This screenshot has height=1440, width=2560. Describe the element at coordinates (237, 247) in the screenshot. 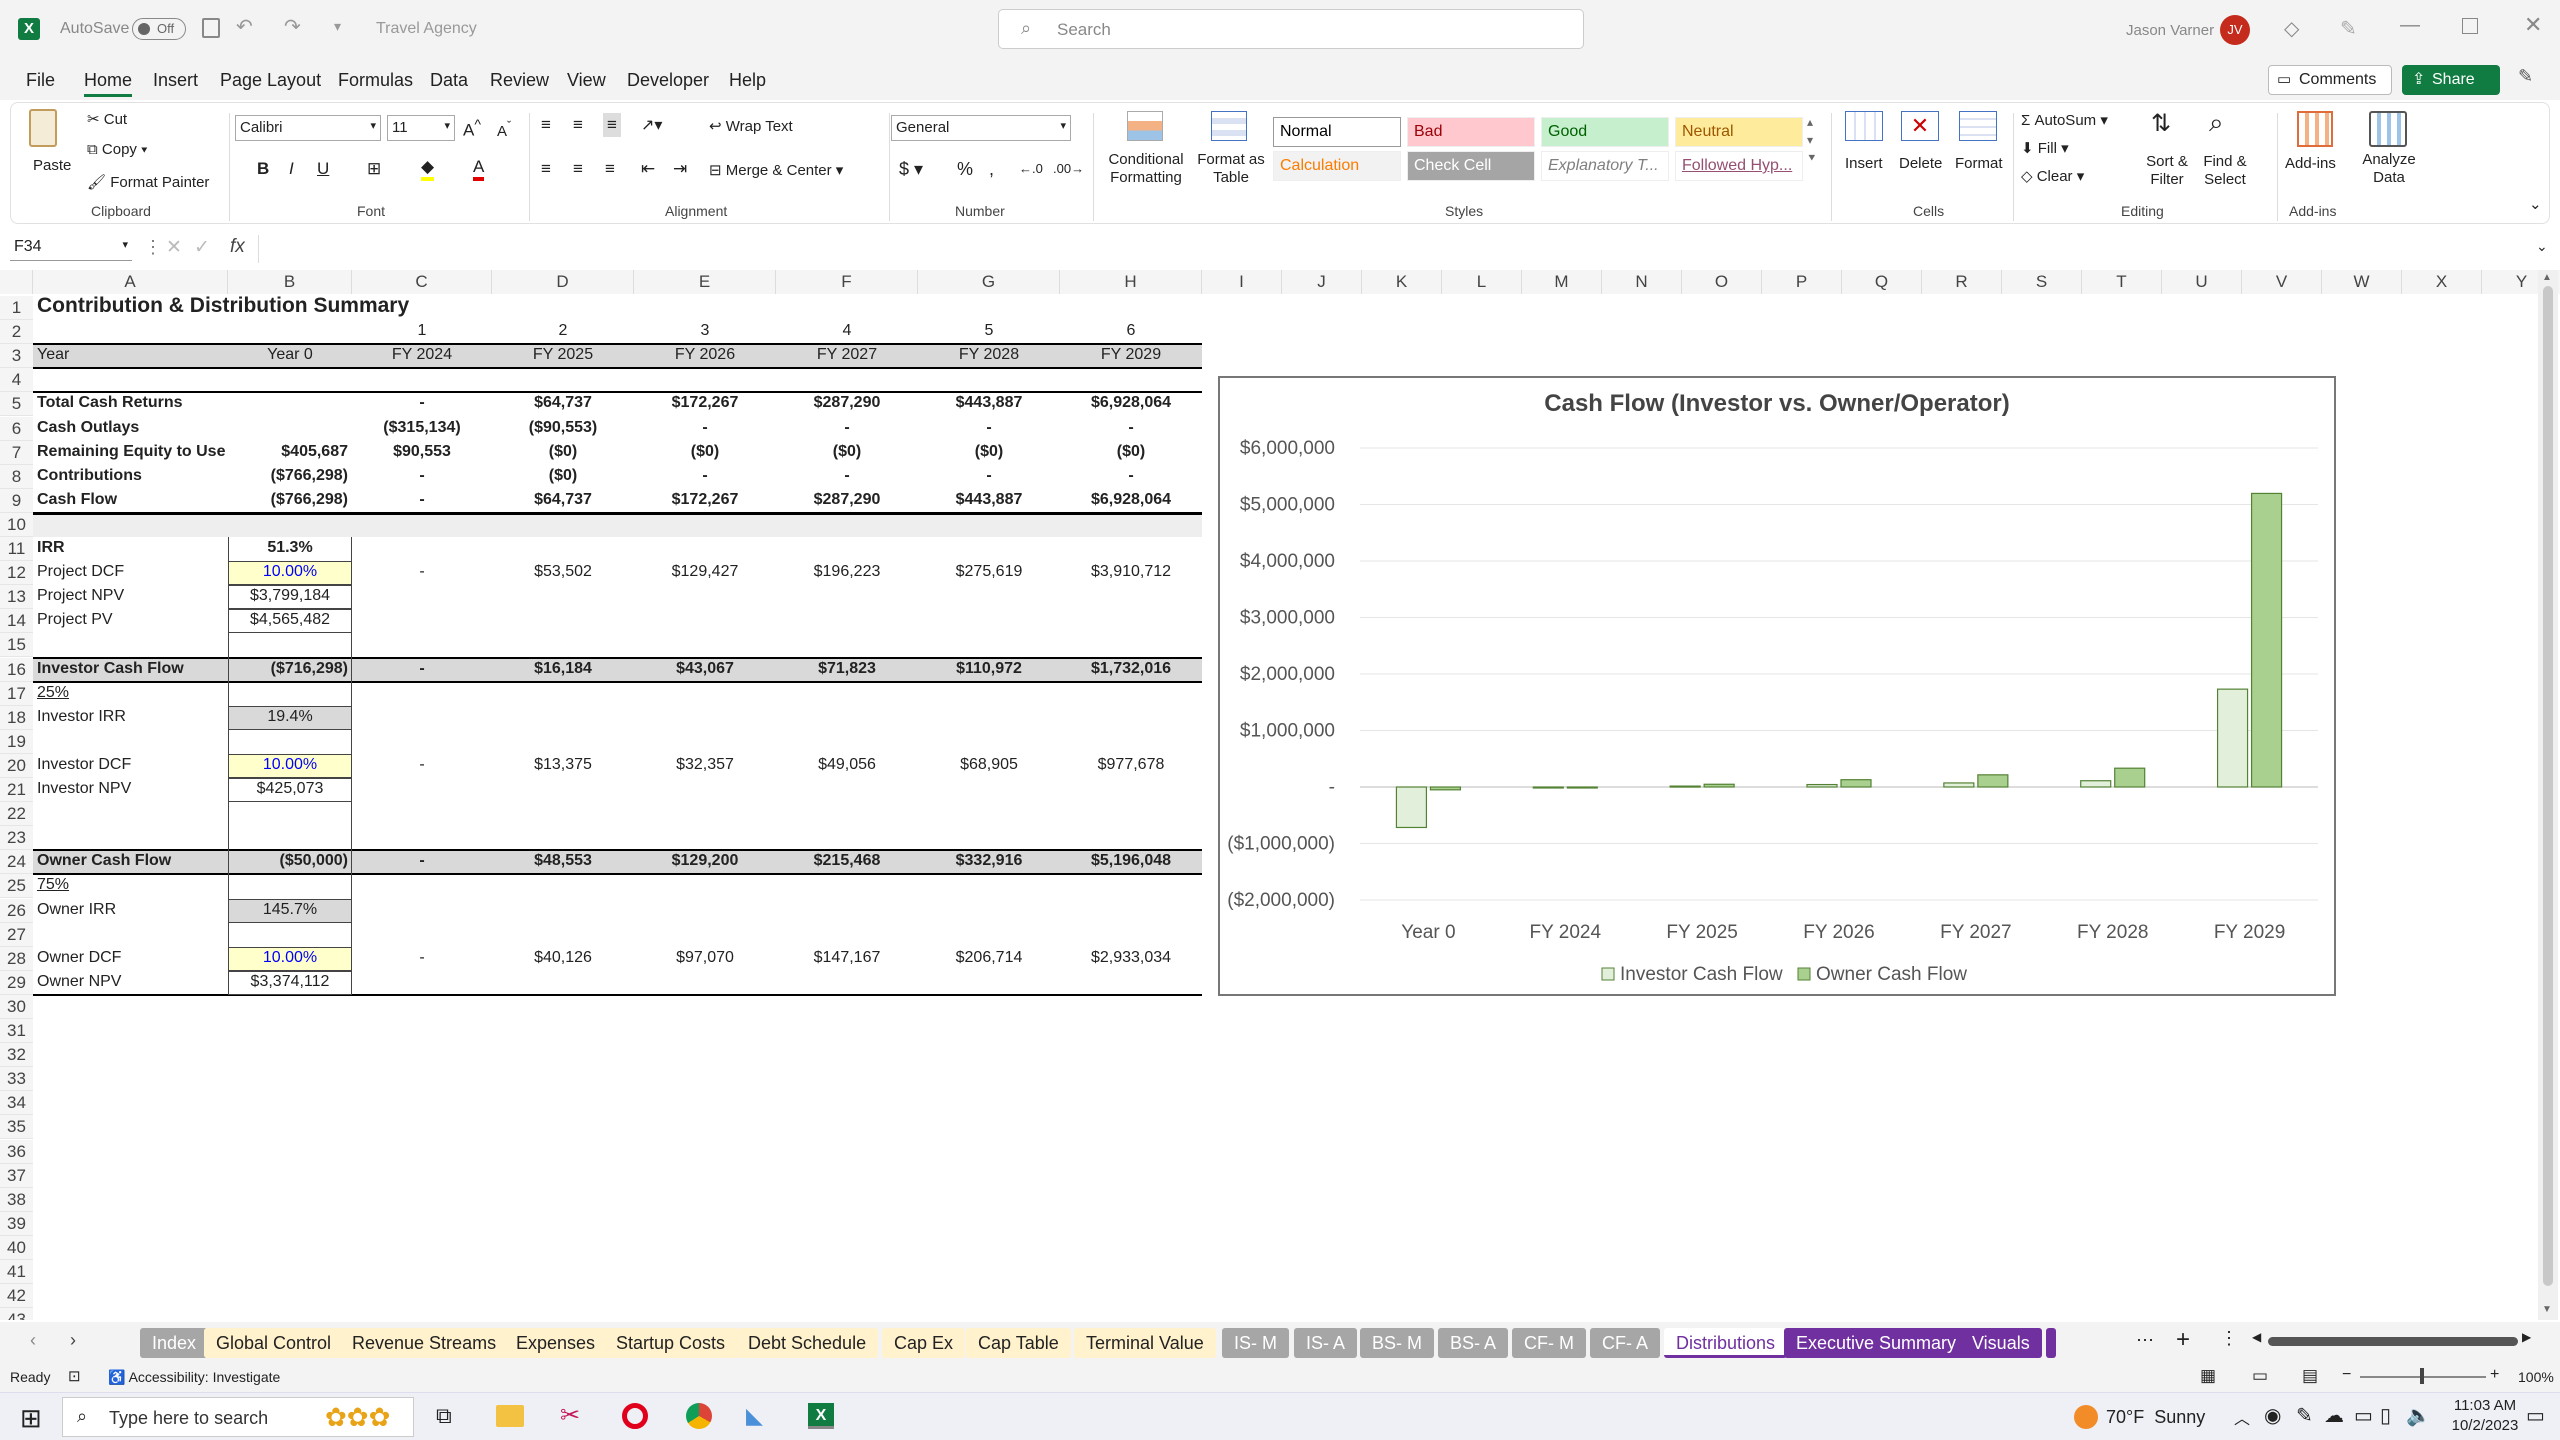

I see `function-icon: fx` at that location.